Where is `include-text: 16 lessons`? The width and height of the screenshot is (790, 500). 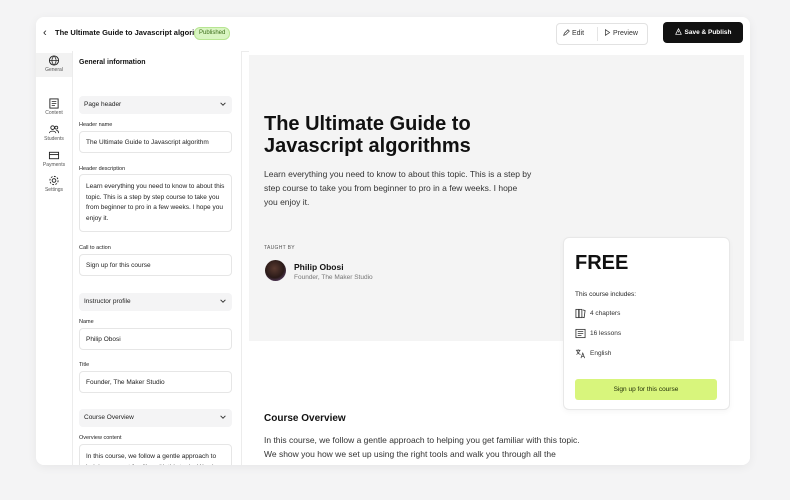 include-text: 16 lessons is located at coordinates (606, 333).